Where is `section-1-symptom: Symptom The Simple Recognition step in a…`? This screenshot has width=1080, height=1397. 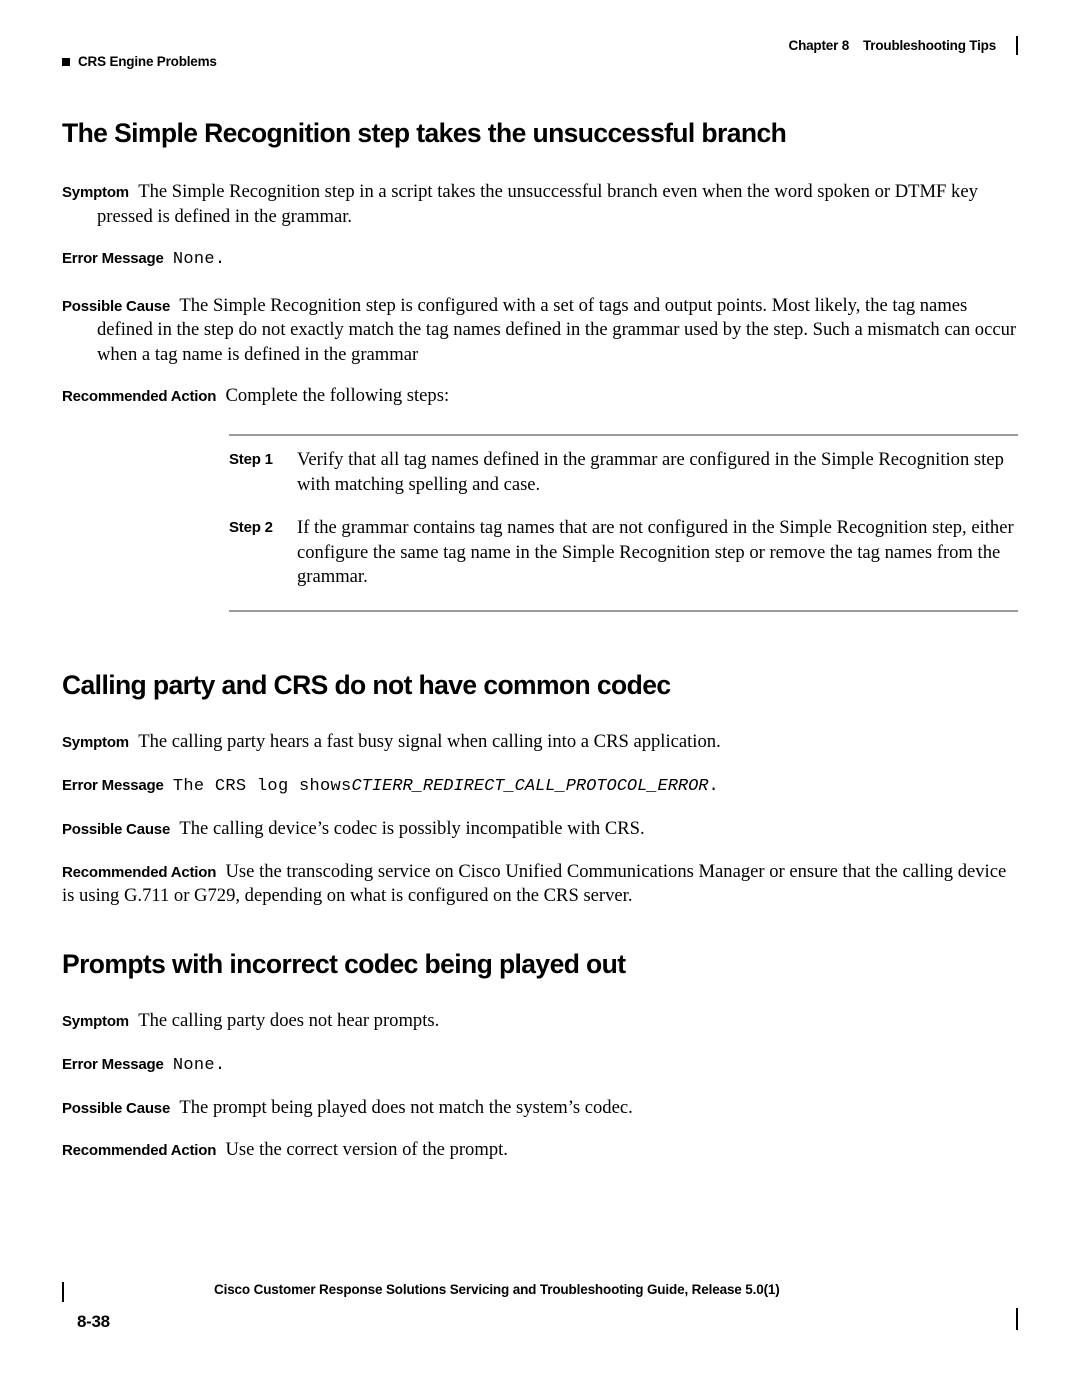 section-1-symptom: Symptom The Simple Recognition step in a… is located at coordinates (540, 204).